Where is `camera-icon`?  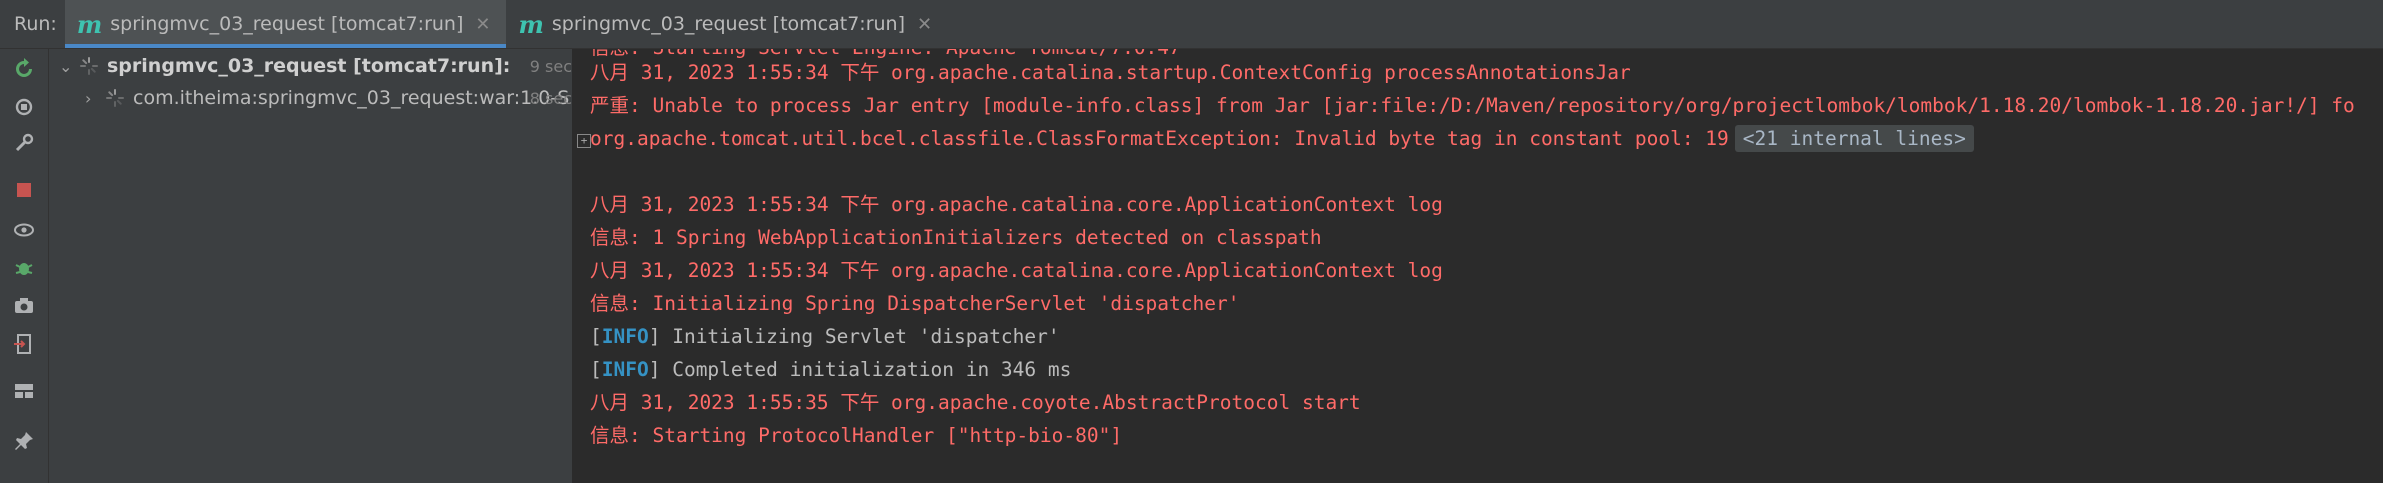
camera-icon is located at coordinates (24, 306).